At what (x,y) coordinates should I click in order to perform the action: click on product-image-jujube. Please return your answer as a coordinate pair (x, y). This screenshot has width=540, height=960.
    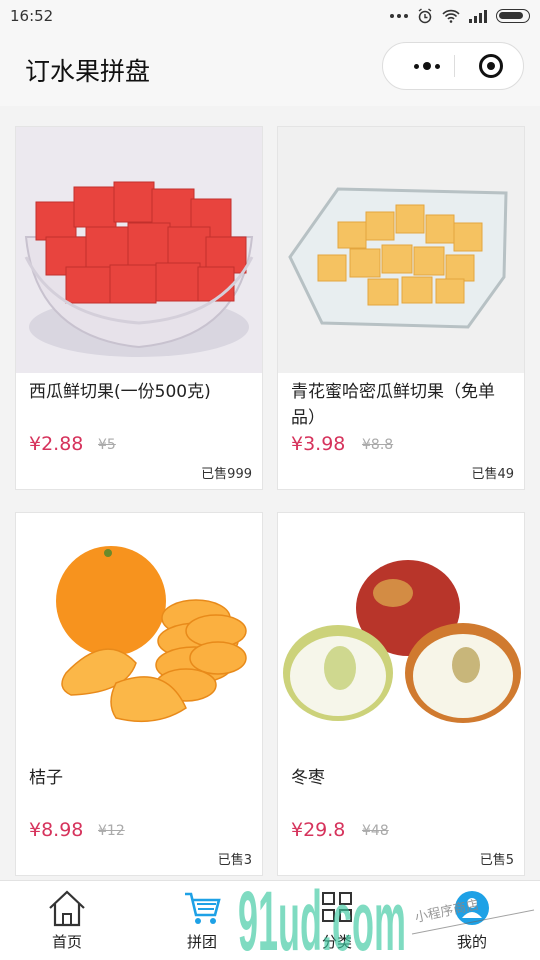
    Looking at the image, I should click on (401, 636).